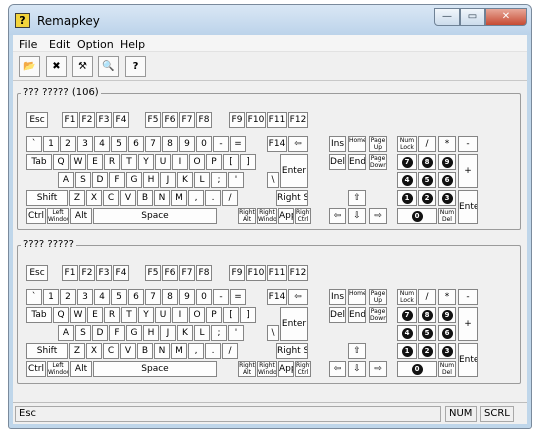  Describe the element at coordinates (81, 216) in the screenshot. I see `key-alt: Alt` at that location.